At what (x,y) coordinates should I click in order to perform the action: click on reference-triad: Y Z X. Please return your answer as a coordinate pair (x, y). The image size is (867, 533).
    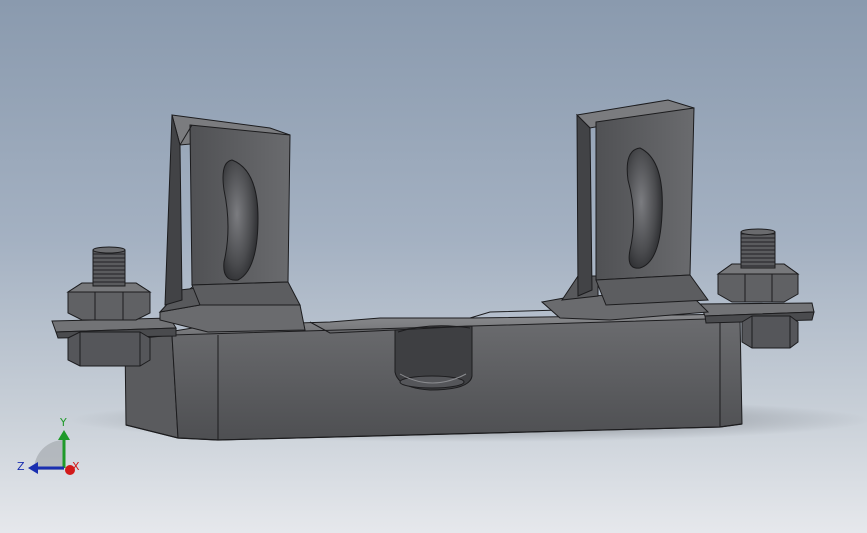
    Looking at the image, I should click on (48, 445).